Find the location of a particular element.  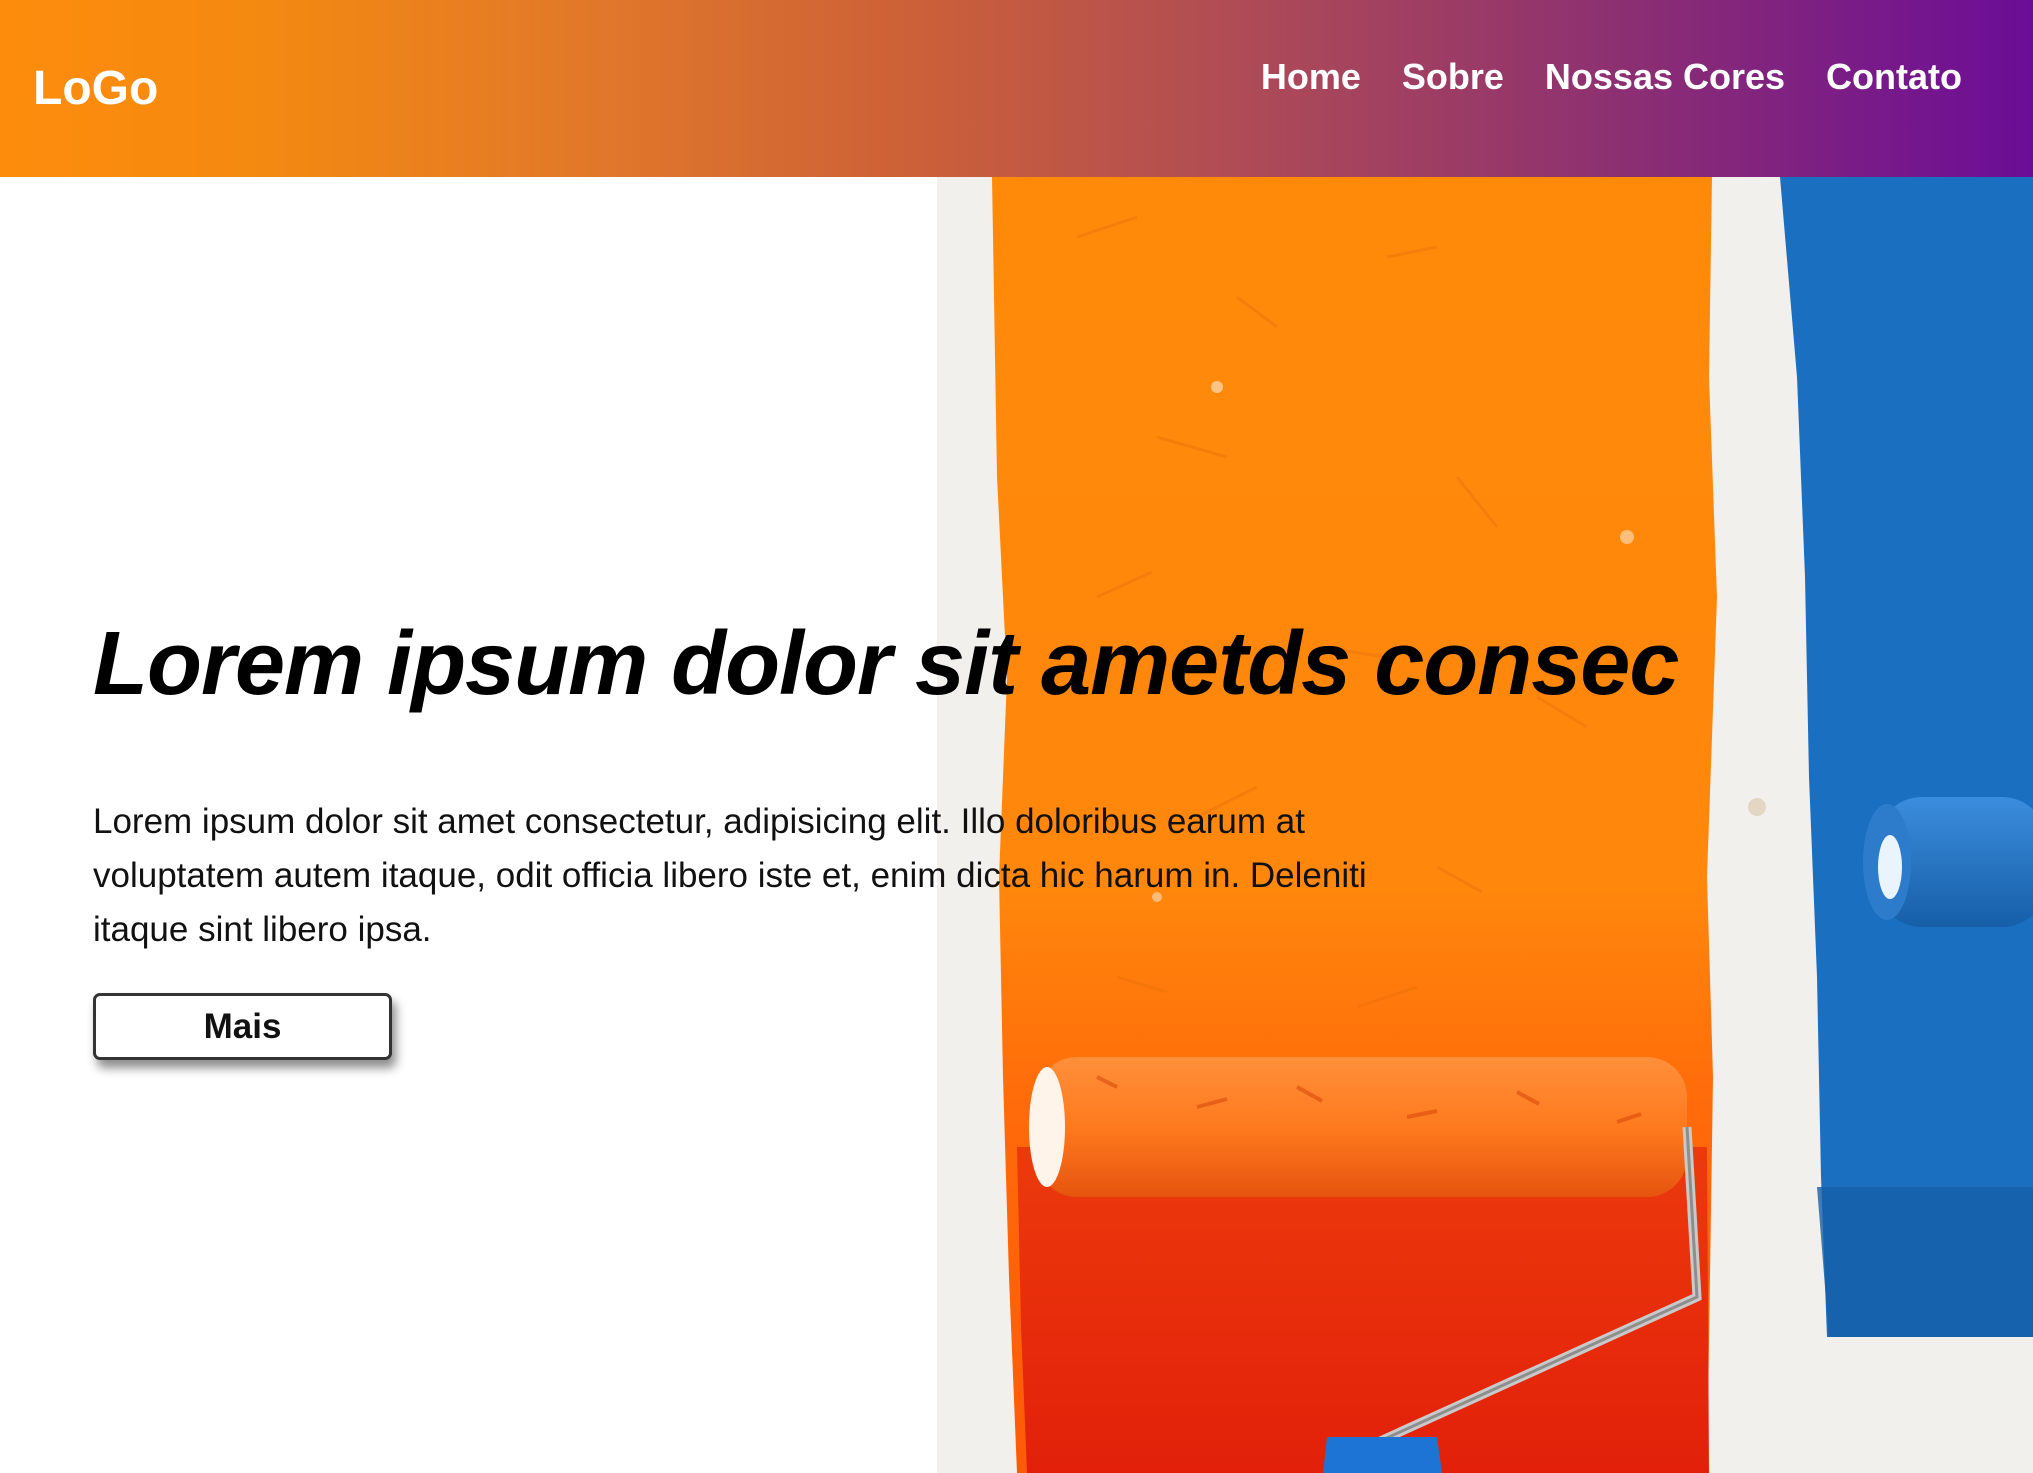

nav-sobre-link: Sobre is located at coordinates (1453, 77).